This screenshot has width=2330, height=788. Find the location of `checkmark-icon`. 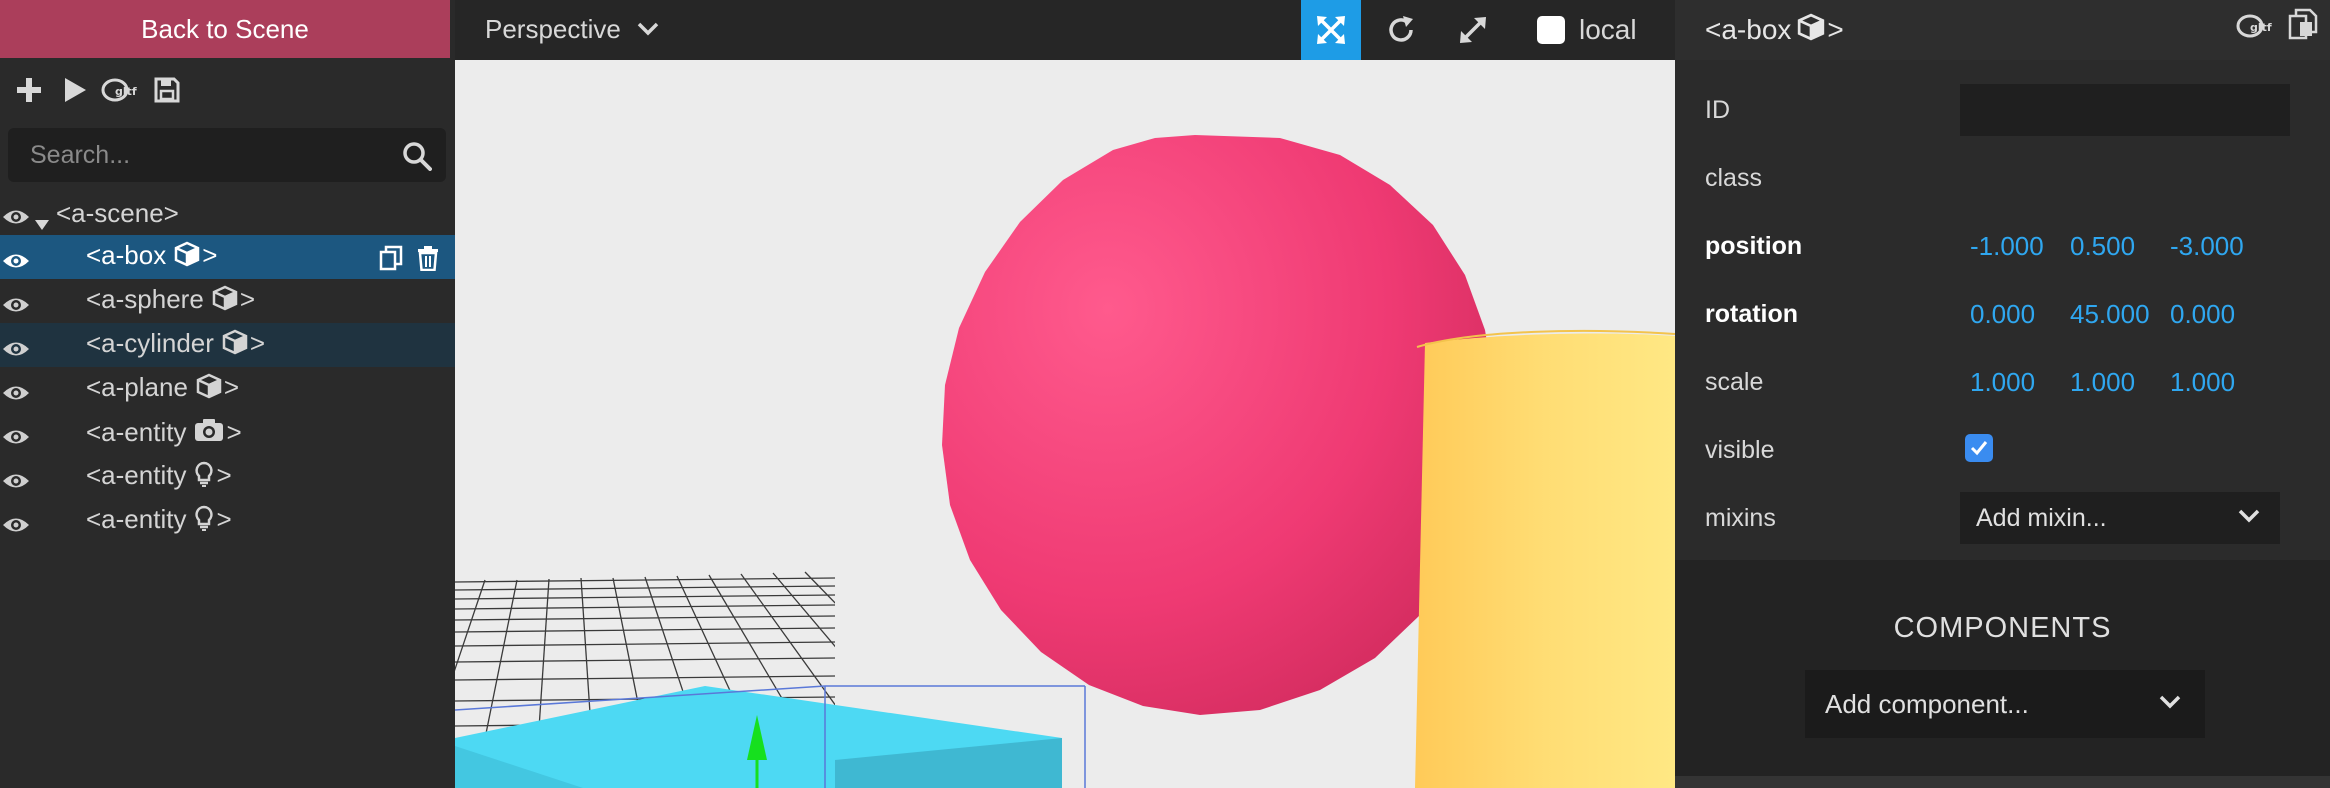

checkmark-icon is located at coordinates (1979, 448).